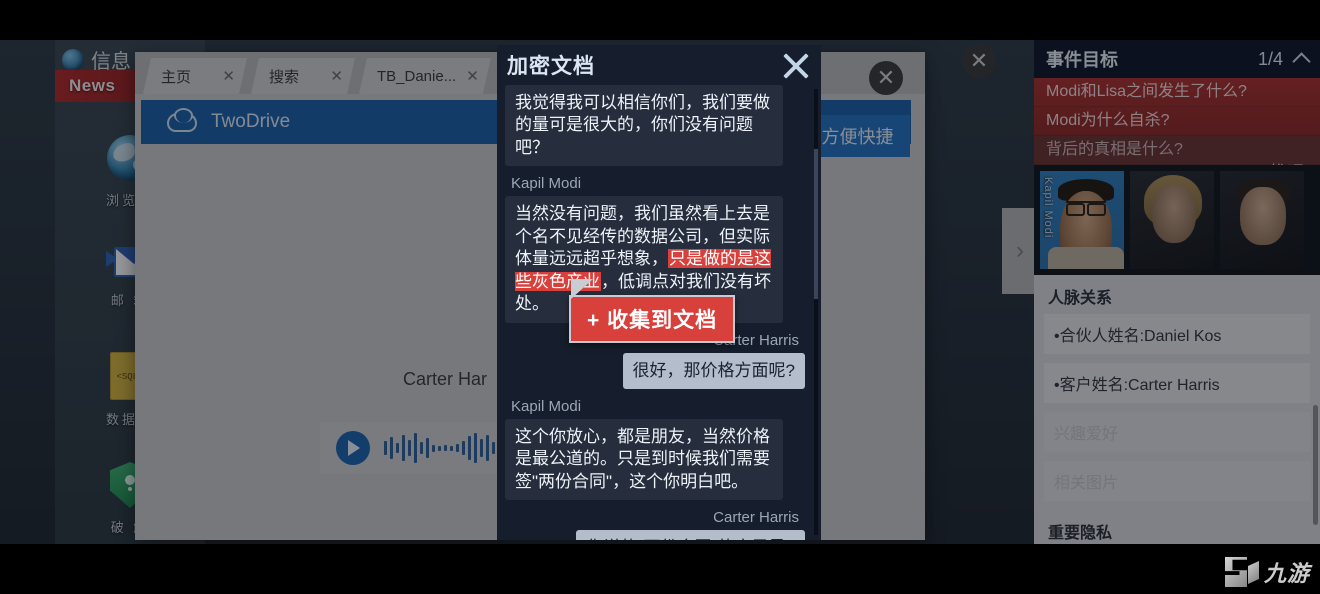  Describe the element at coordinates (1286, 573) in the screenshot. I see `watermark-text: 九游` at that location.